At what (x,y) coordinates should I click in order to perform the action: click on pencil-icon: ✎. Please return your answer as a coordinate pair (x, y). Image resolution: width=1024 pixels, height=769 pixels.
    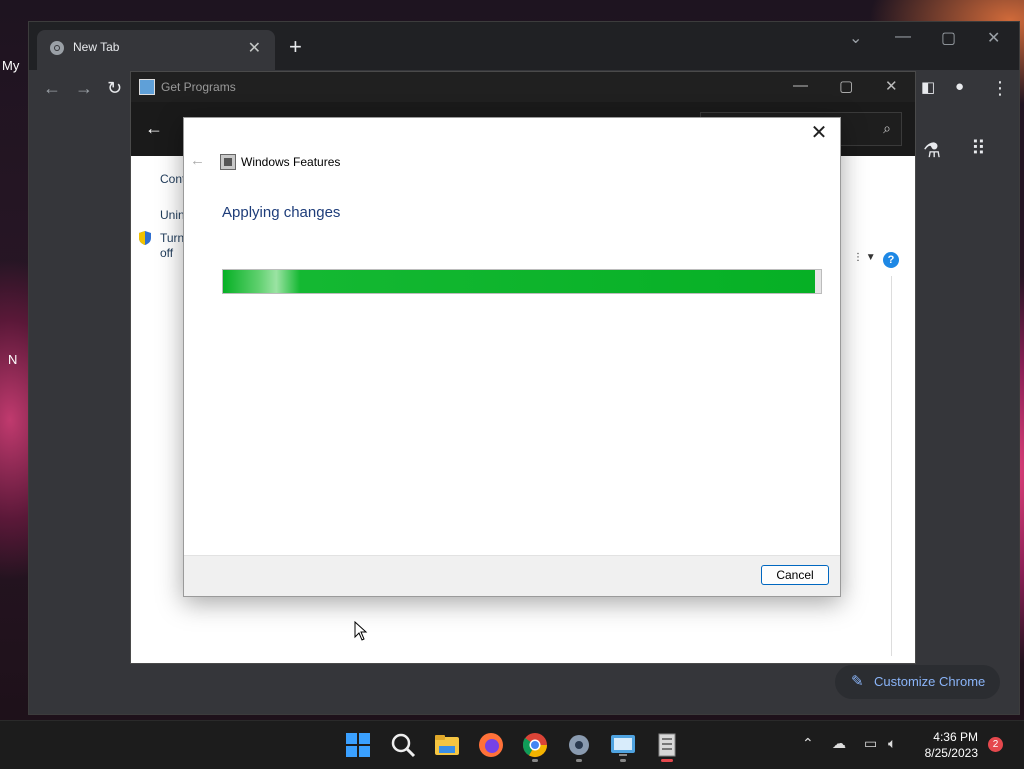
    Looking at the image, I should click on (857, 681).